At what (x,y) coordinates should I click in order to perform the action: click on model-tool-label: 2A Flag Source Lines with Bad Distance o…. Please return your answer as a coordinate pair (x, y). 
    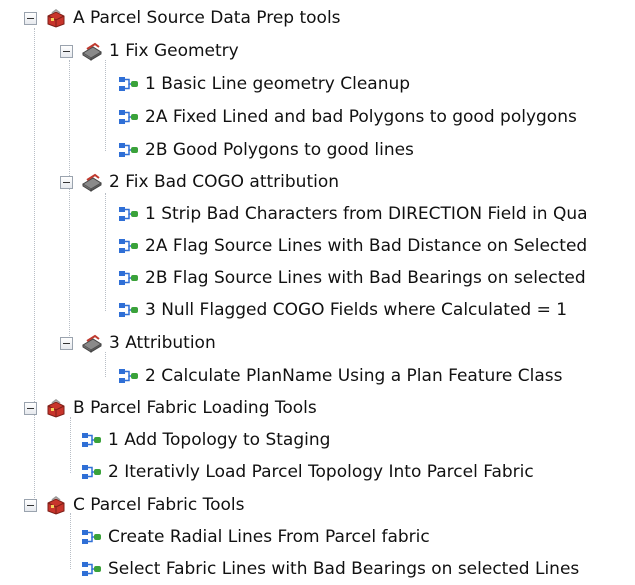
    Looking at the image, I should click on (366, 246).